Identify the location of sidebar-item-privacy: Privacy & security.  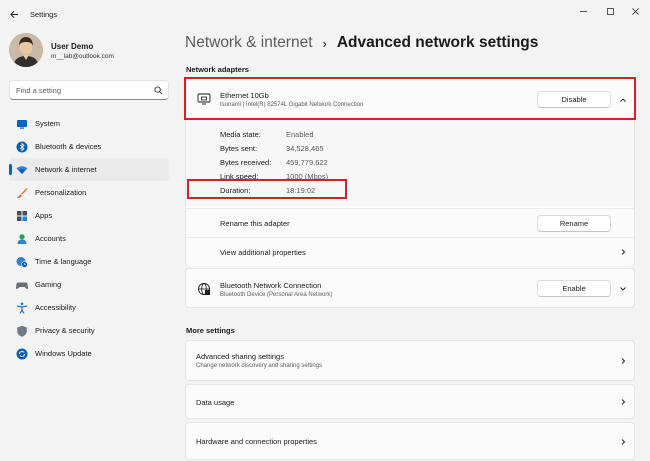
(89, 330).